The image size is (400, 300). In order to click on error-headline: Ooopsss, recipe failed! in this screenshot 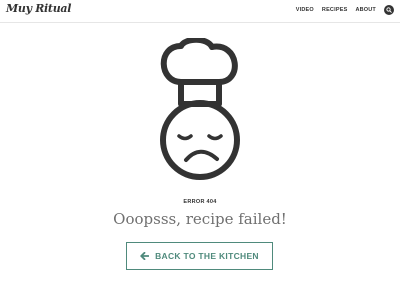, I will do `click(200, 219)`.